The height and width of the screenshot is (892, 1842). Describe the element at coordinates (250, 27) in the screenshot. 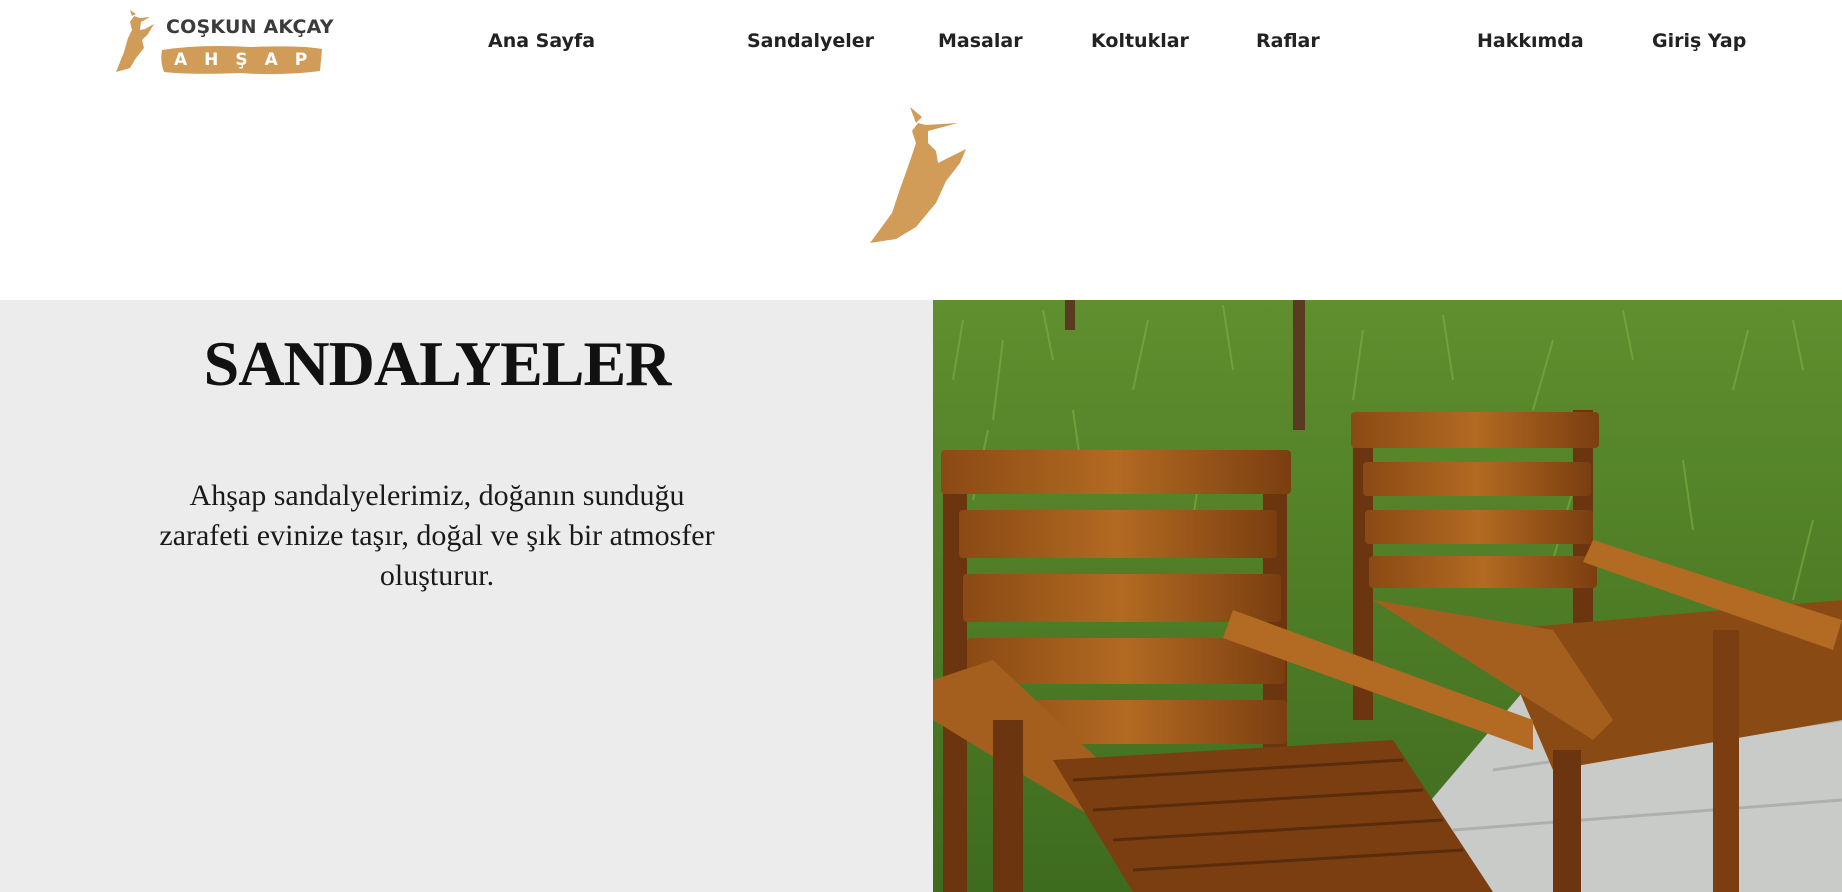

I see `brand-name-top: COŞKUN AKÇAY` at that location.